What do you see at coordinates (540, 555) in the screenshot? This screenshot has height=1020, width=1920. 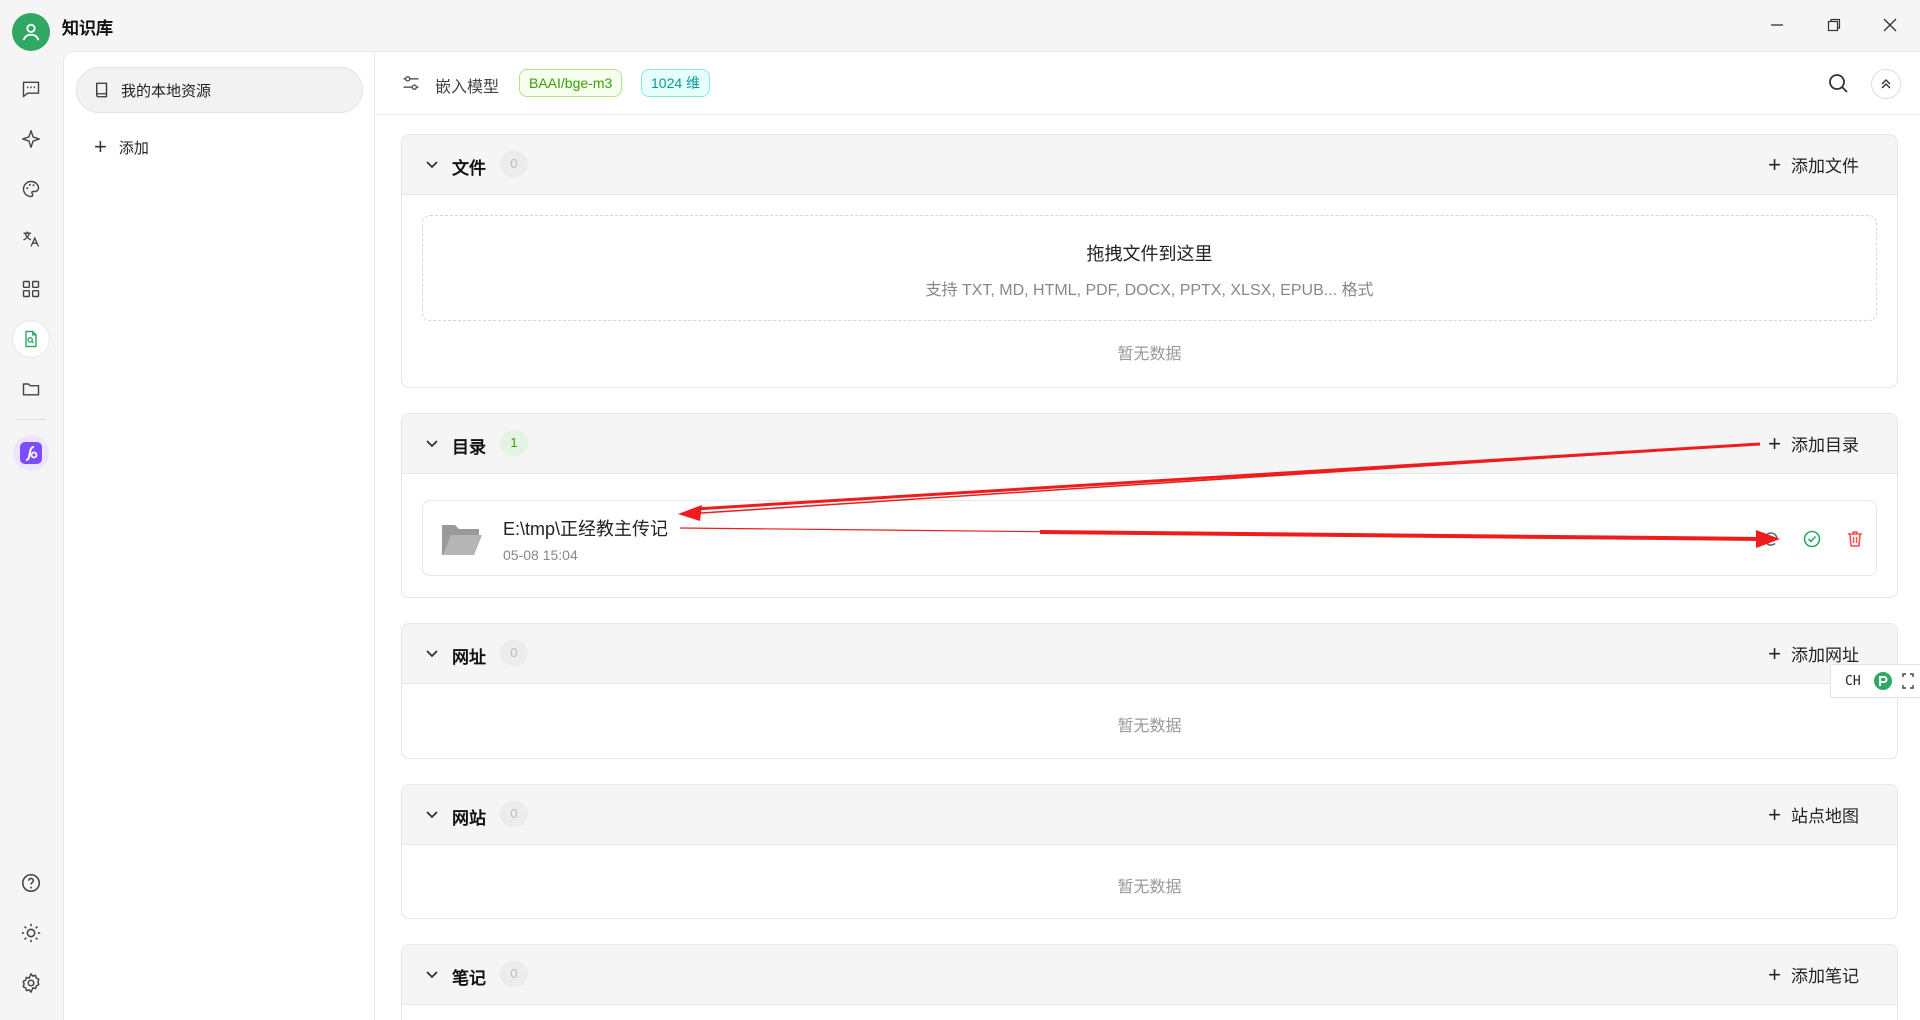 I see `directory-timestamp: 05-08 15:04` at bounding box center [540, 555].